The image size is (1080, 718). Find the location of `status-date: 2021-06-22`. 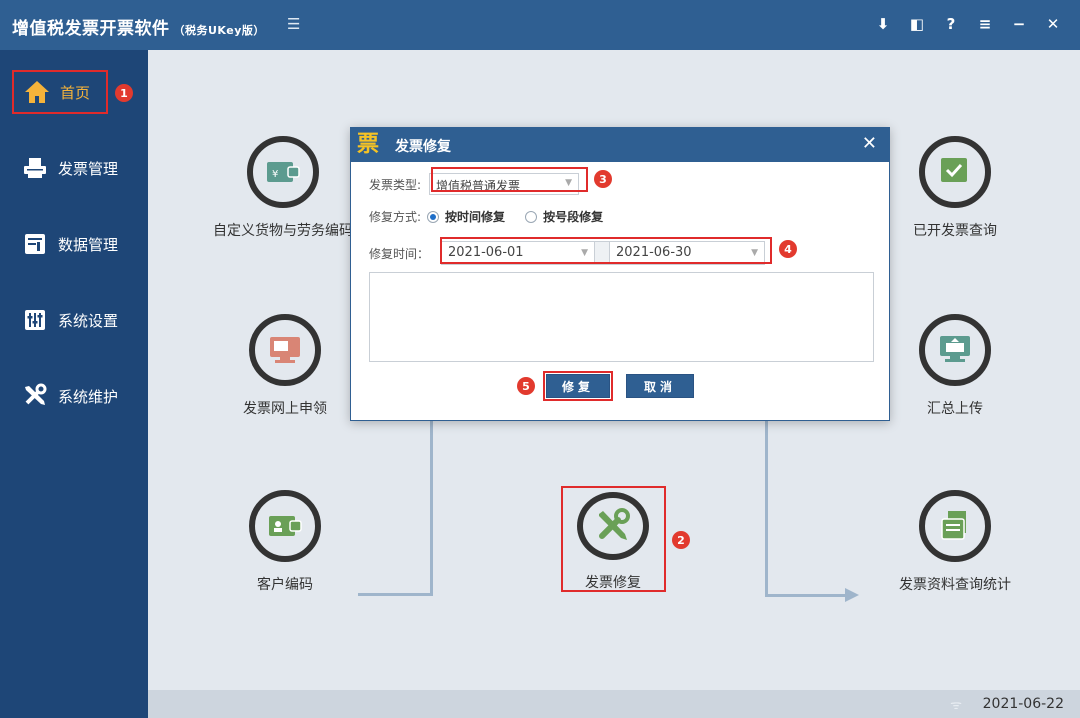

status-date: 2021-06-22 is located at coordinates (1023, 704).